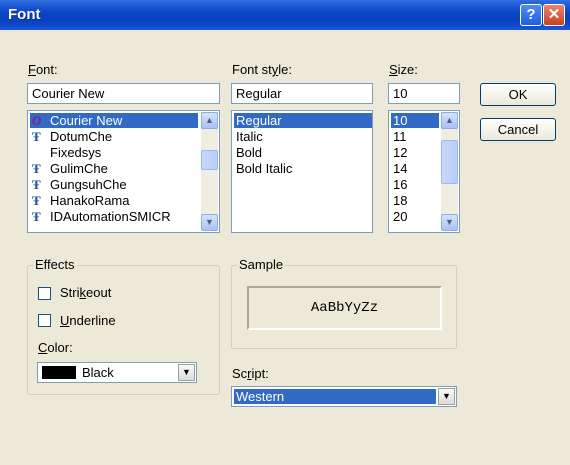 This screenshot has width=570, height=465. I want to click on font-style-list: Regular Italic Bold Bold Italic, so click(302, 171).